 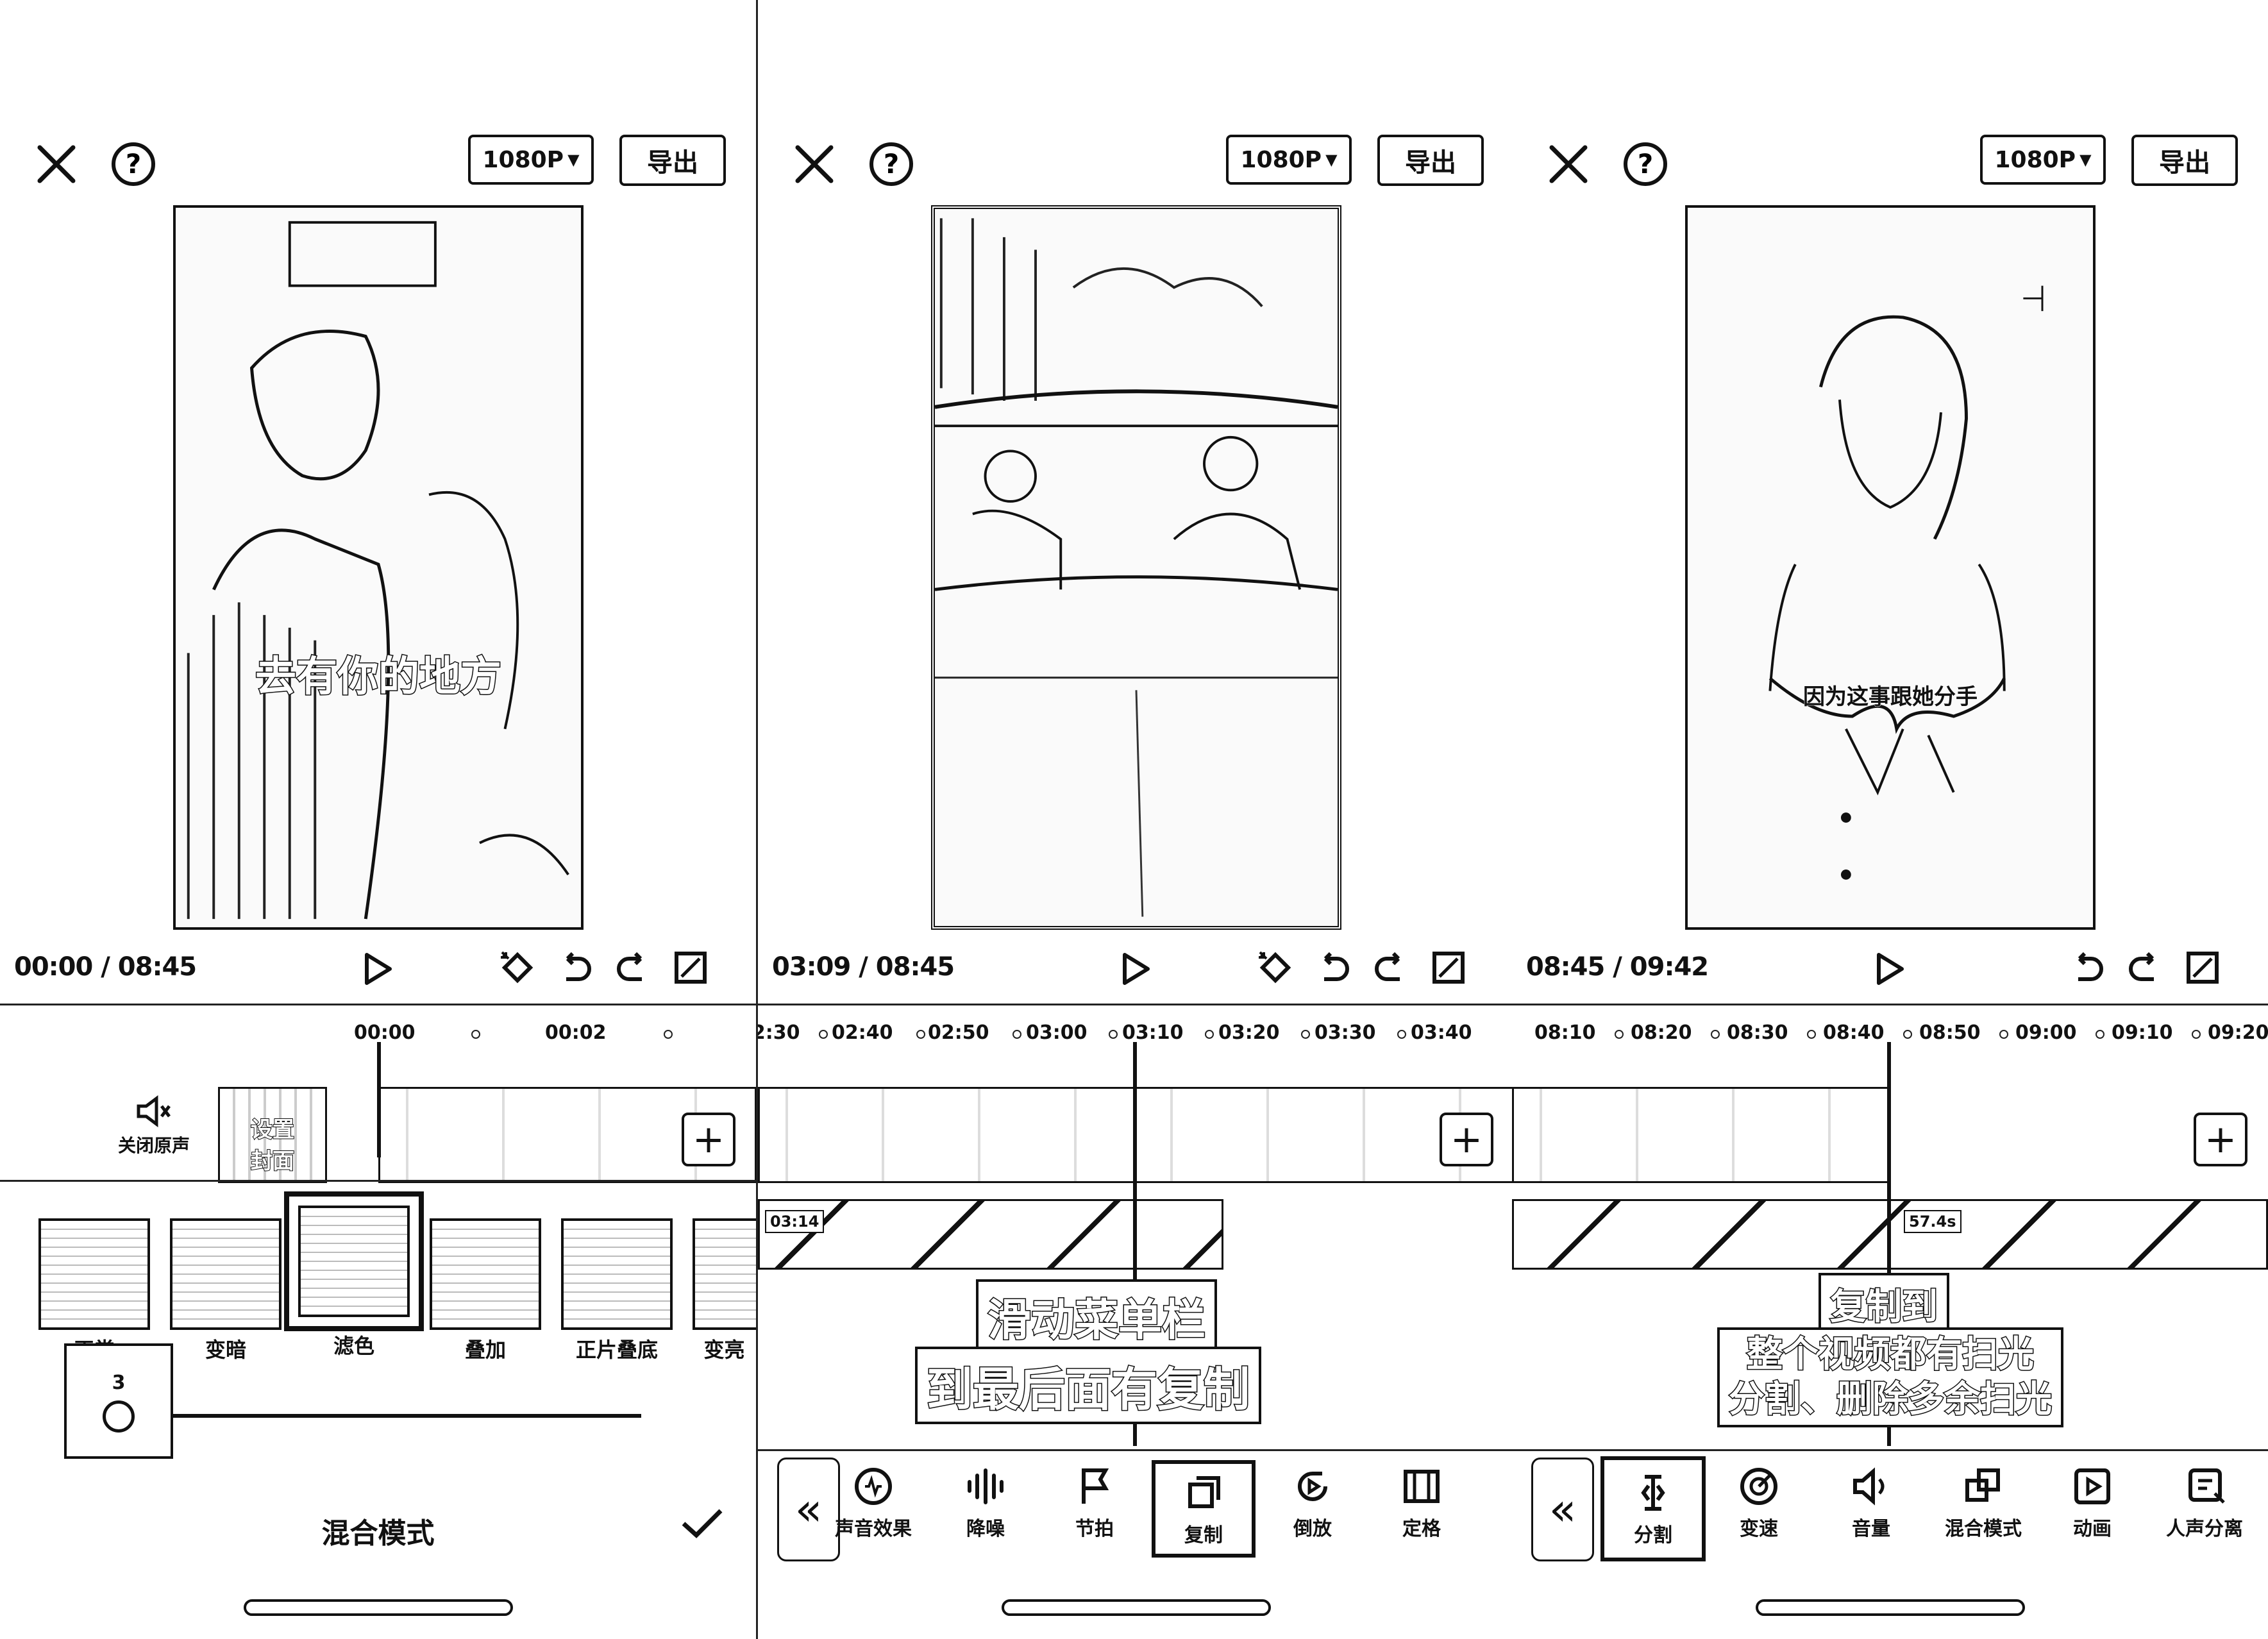 I want to click on edit-toolbar: « 分割 变速 音量 混合模式 动画 人声分离, so click(x=1890, y=1508).